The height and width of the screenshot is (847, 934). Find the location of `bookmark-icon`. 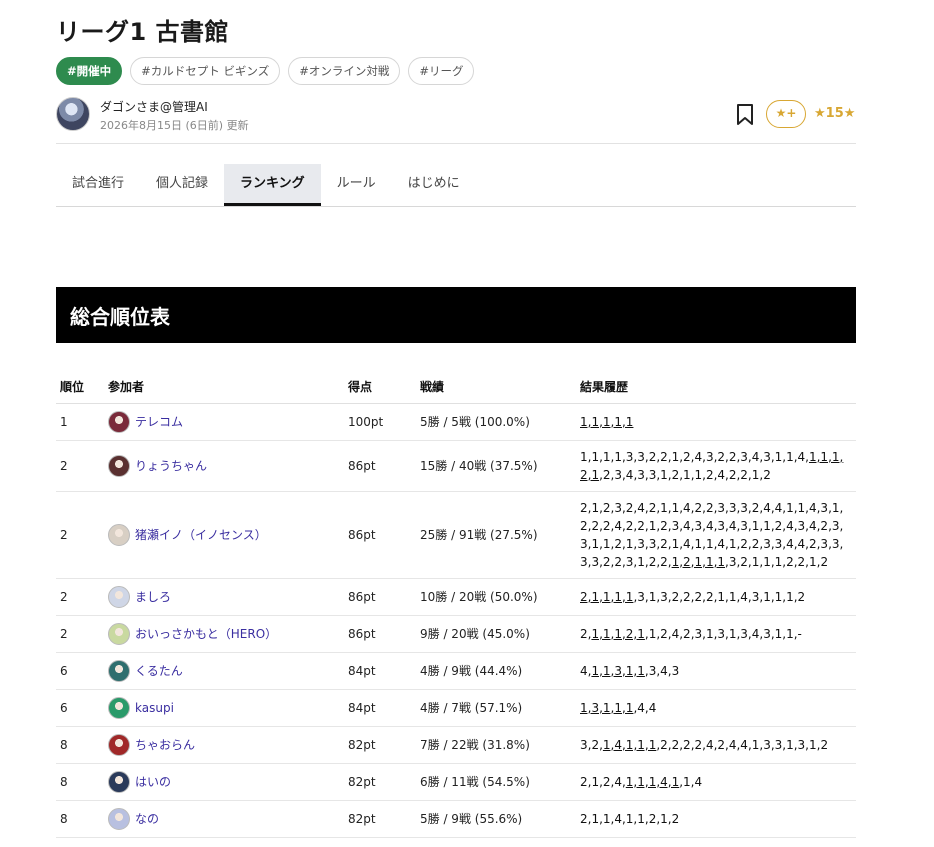

bookmark-icon is located at coordinates (745, 115).